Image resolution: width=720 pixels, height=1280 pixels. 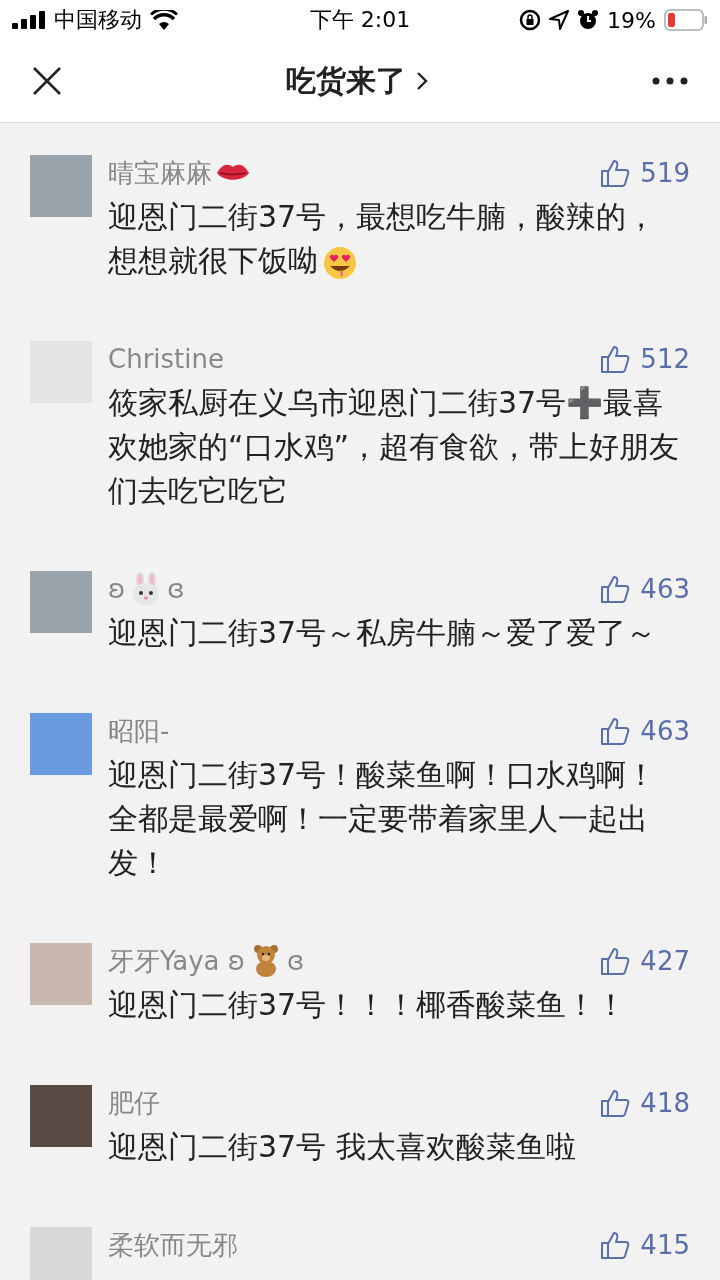 I want to click on heart-eyes-face-icon, so click(x=340, y=262).